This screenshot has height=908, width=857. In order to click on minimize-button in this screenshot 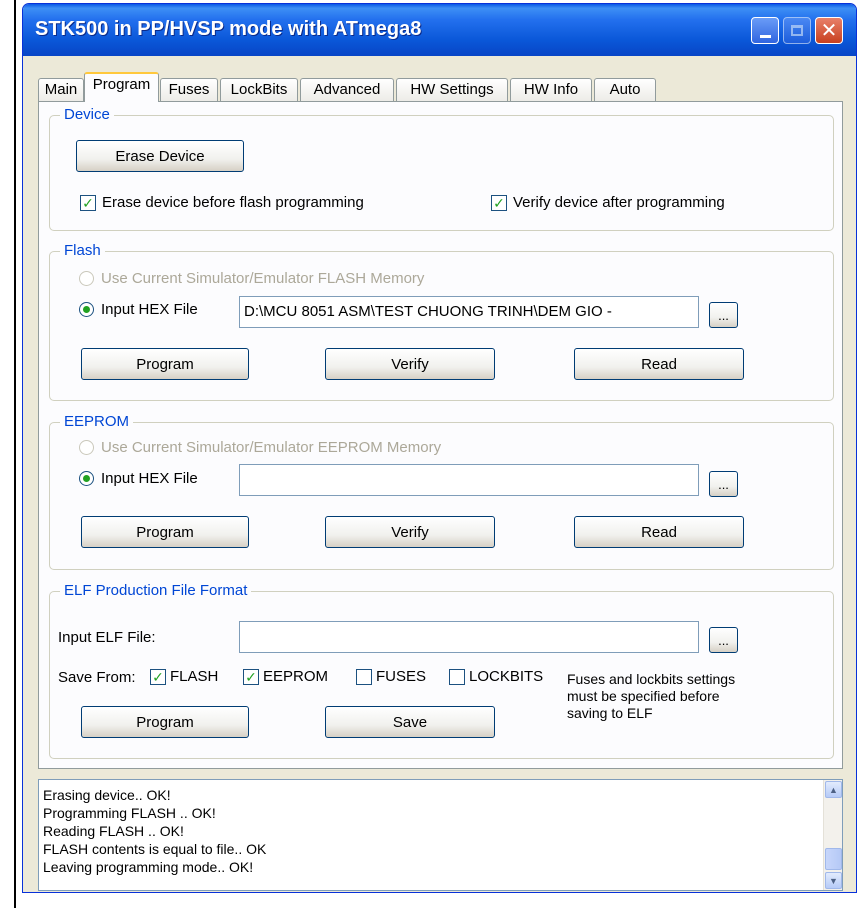, I will do `click(765, 30)`.